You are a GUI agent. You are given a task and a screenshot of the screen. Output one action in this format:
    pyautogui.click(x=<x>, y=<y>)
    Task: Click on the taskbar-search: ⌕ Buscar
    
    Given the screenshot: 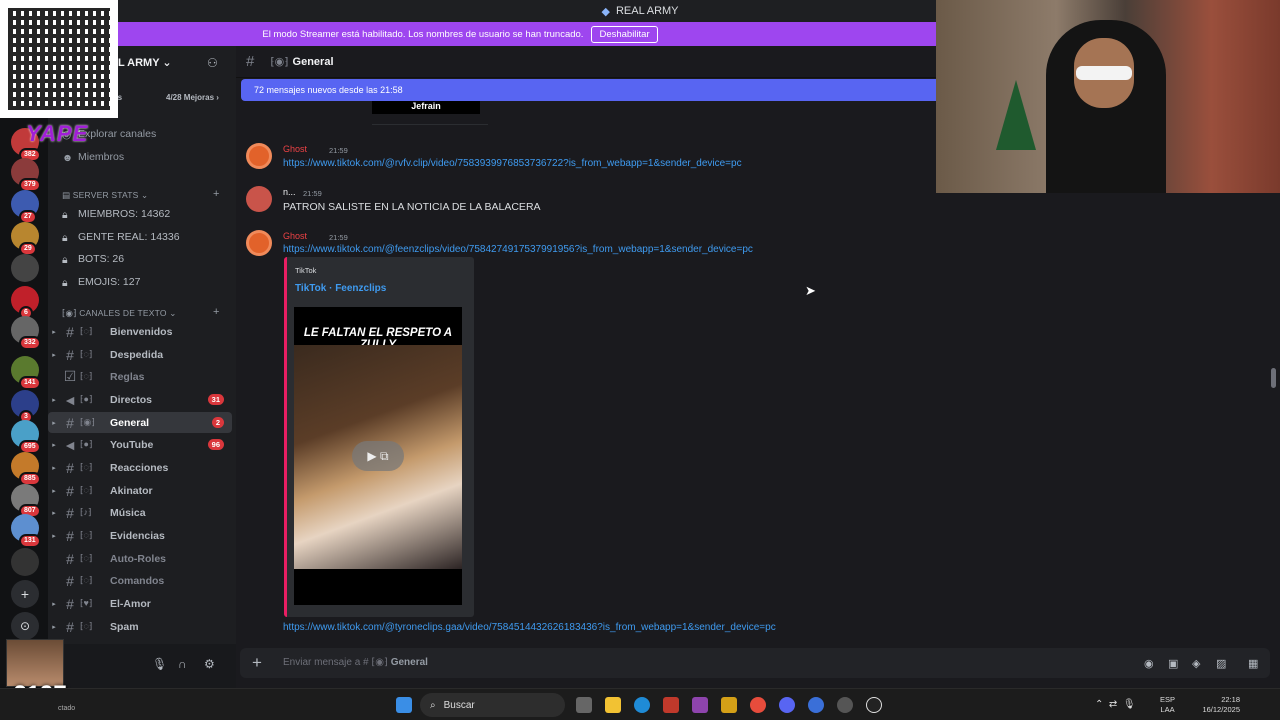 What is the action you would take?
    pyautogui.click(x=492, y=705)
    